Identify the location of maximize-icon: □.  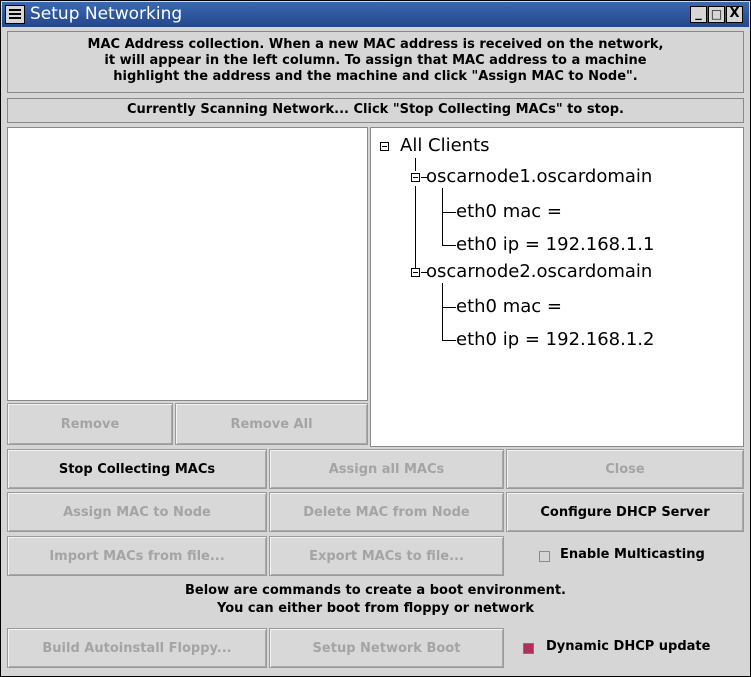
(716, 14).